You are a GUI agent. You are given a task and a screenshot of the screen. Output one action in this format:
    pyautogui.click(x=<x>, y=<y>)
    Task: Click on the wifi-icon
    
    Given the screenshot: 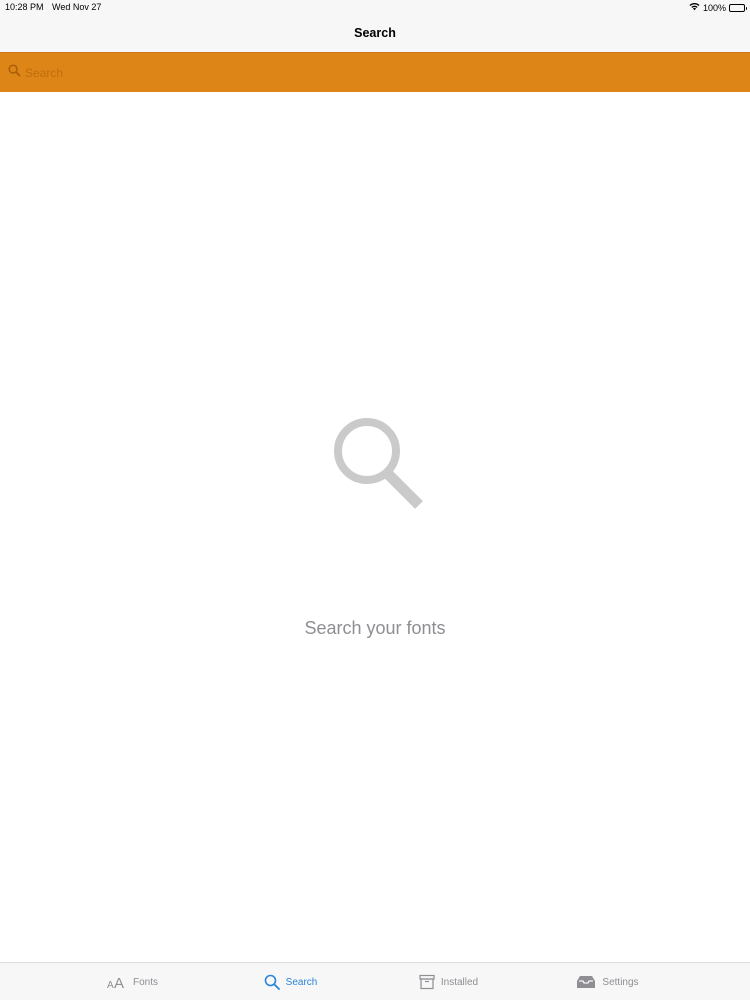 What is the action you would take?
    pyautogui.click(x=694, y=7)
    